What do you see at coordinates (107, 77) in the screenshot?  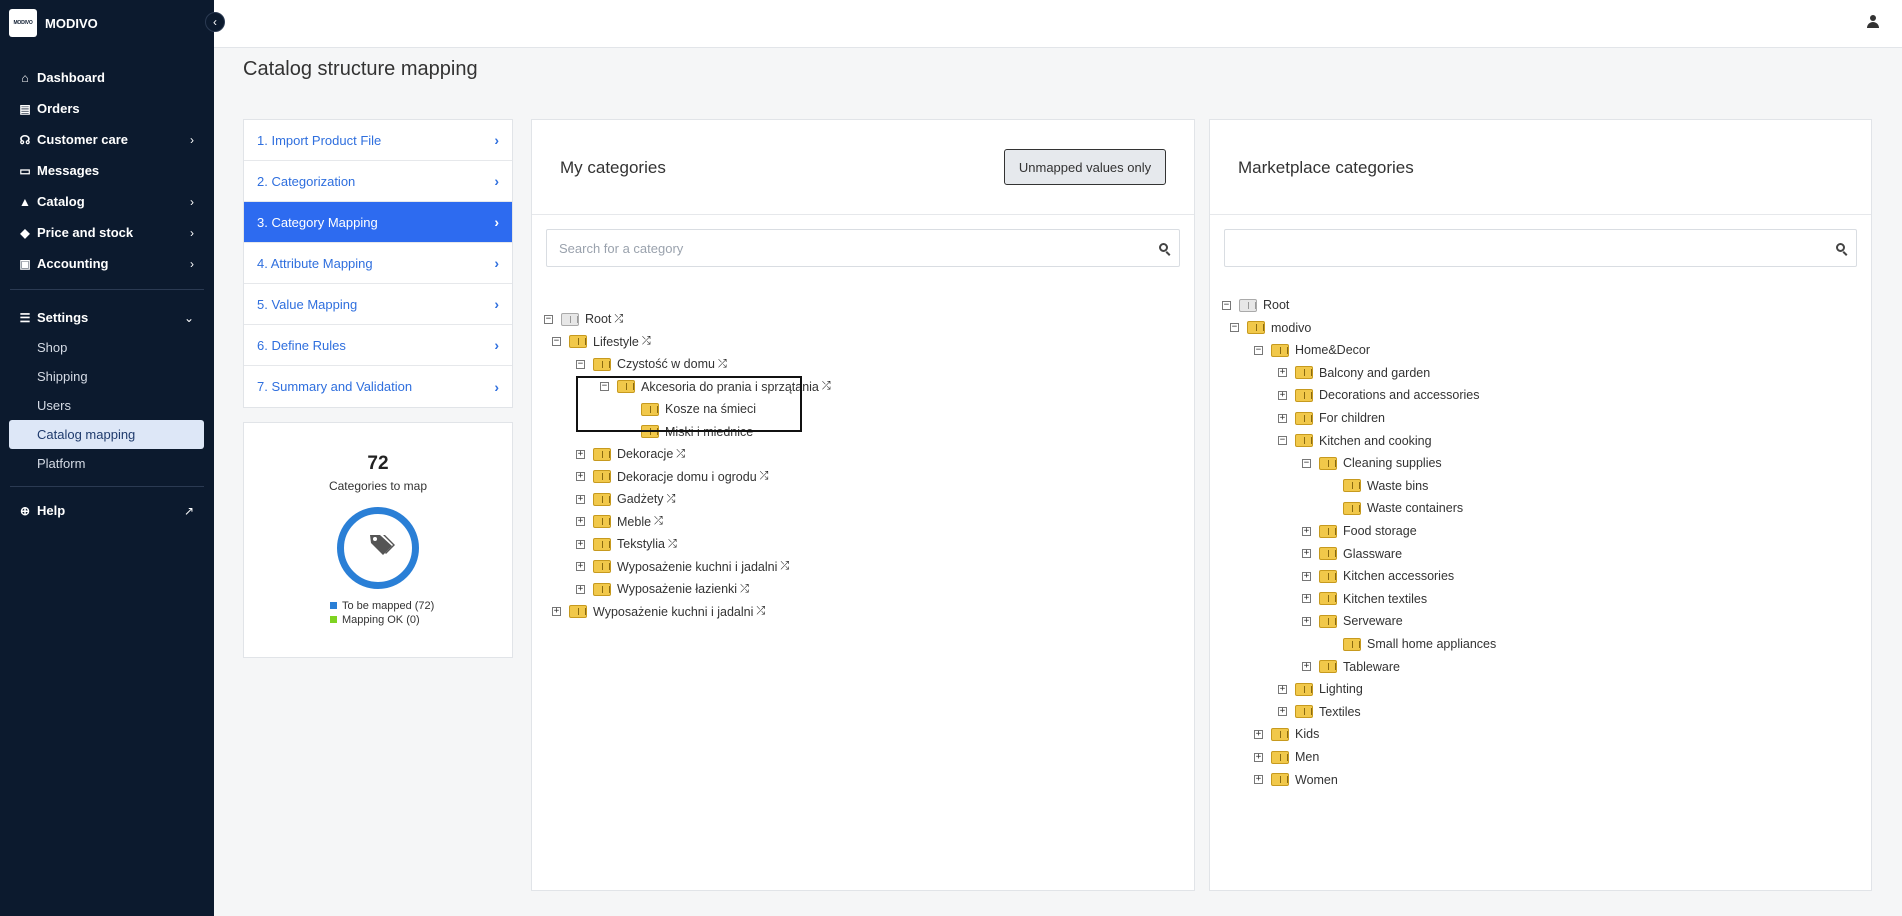 I see `nav-item-dashboard: ⌂ Dashboard` at bounding box center [107, 77].